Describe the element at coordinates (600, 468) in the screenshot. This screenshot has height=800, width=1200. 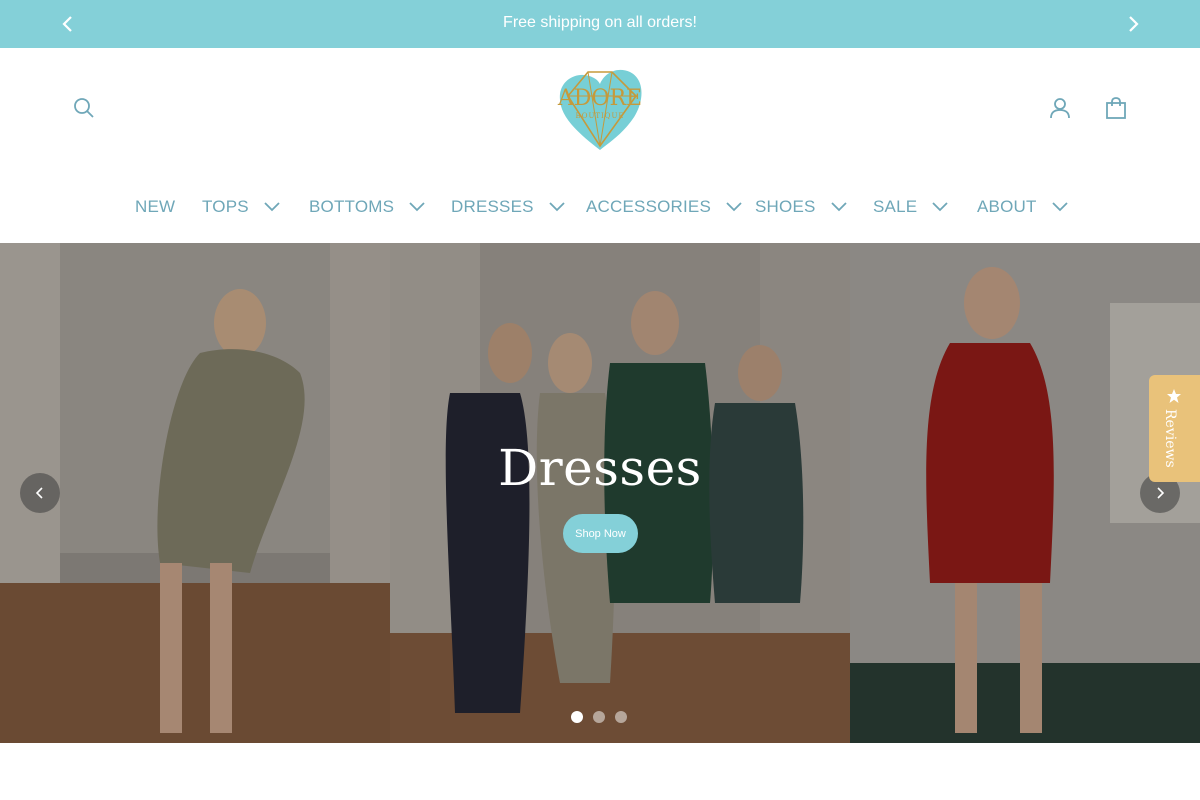
I see `hero-title: Dresses` at that location.